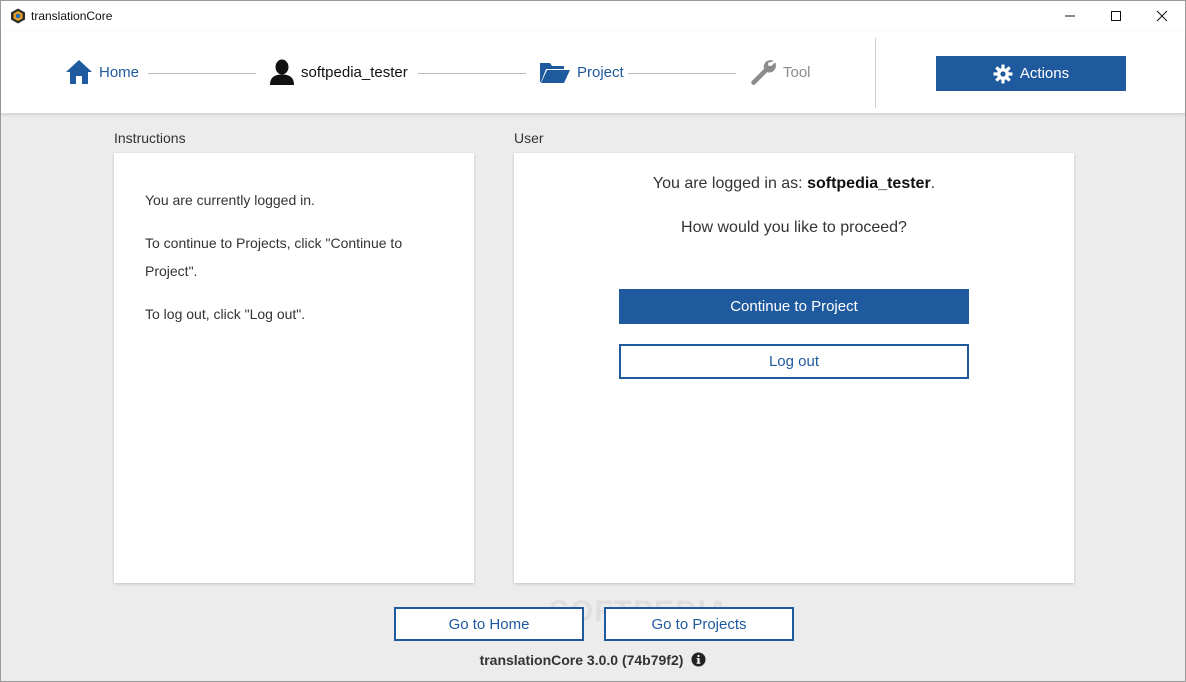 The width and height of the screenshot is (1186, 682). What do you see at coordinates (581, 660) in the screenshot?
I see `version-text: translationCore 3.0.0 (74b79f2)` at bounding box center [581, 660].